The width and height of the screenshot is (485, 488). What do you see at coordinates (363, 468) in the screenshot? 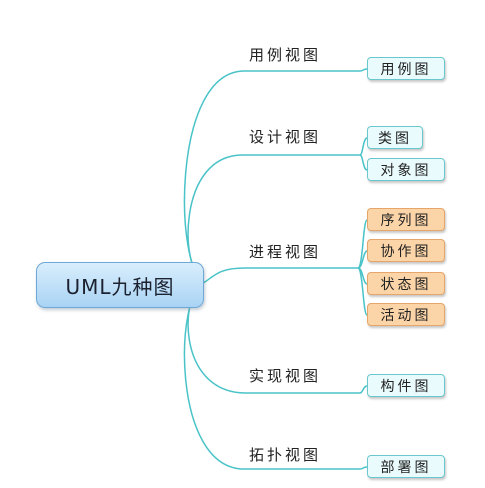
I see `connector-topology-leaf` at bounding box center [363, 468].